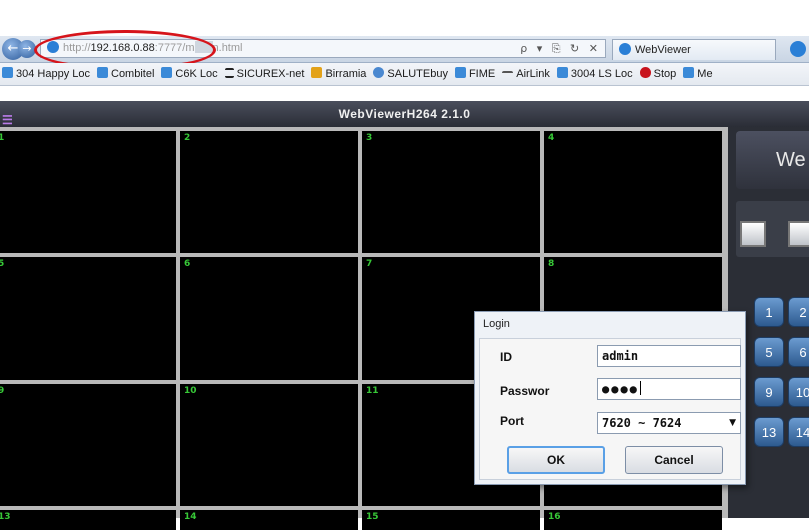 The height and width of the screenshot is (530, 809). Describe the element at coordinates (88, 520) in the screenshot. I see `camera-cell-13: 13` at that location.